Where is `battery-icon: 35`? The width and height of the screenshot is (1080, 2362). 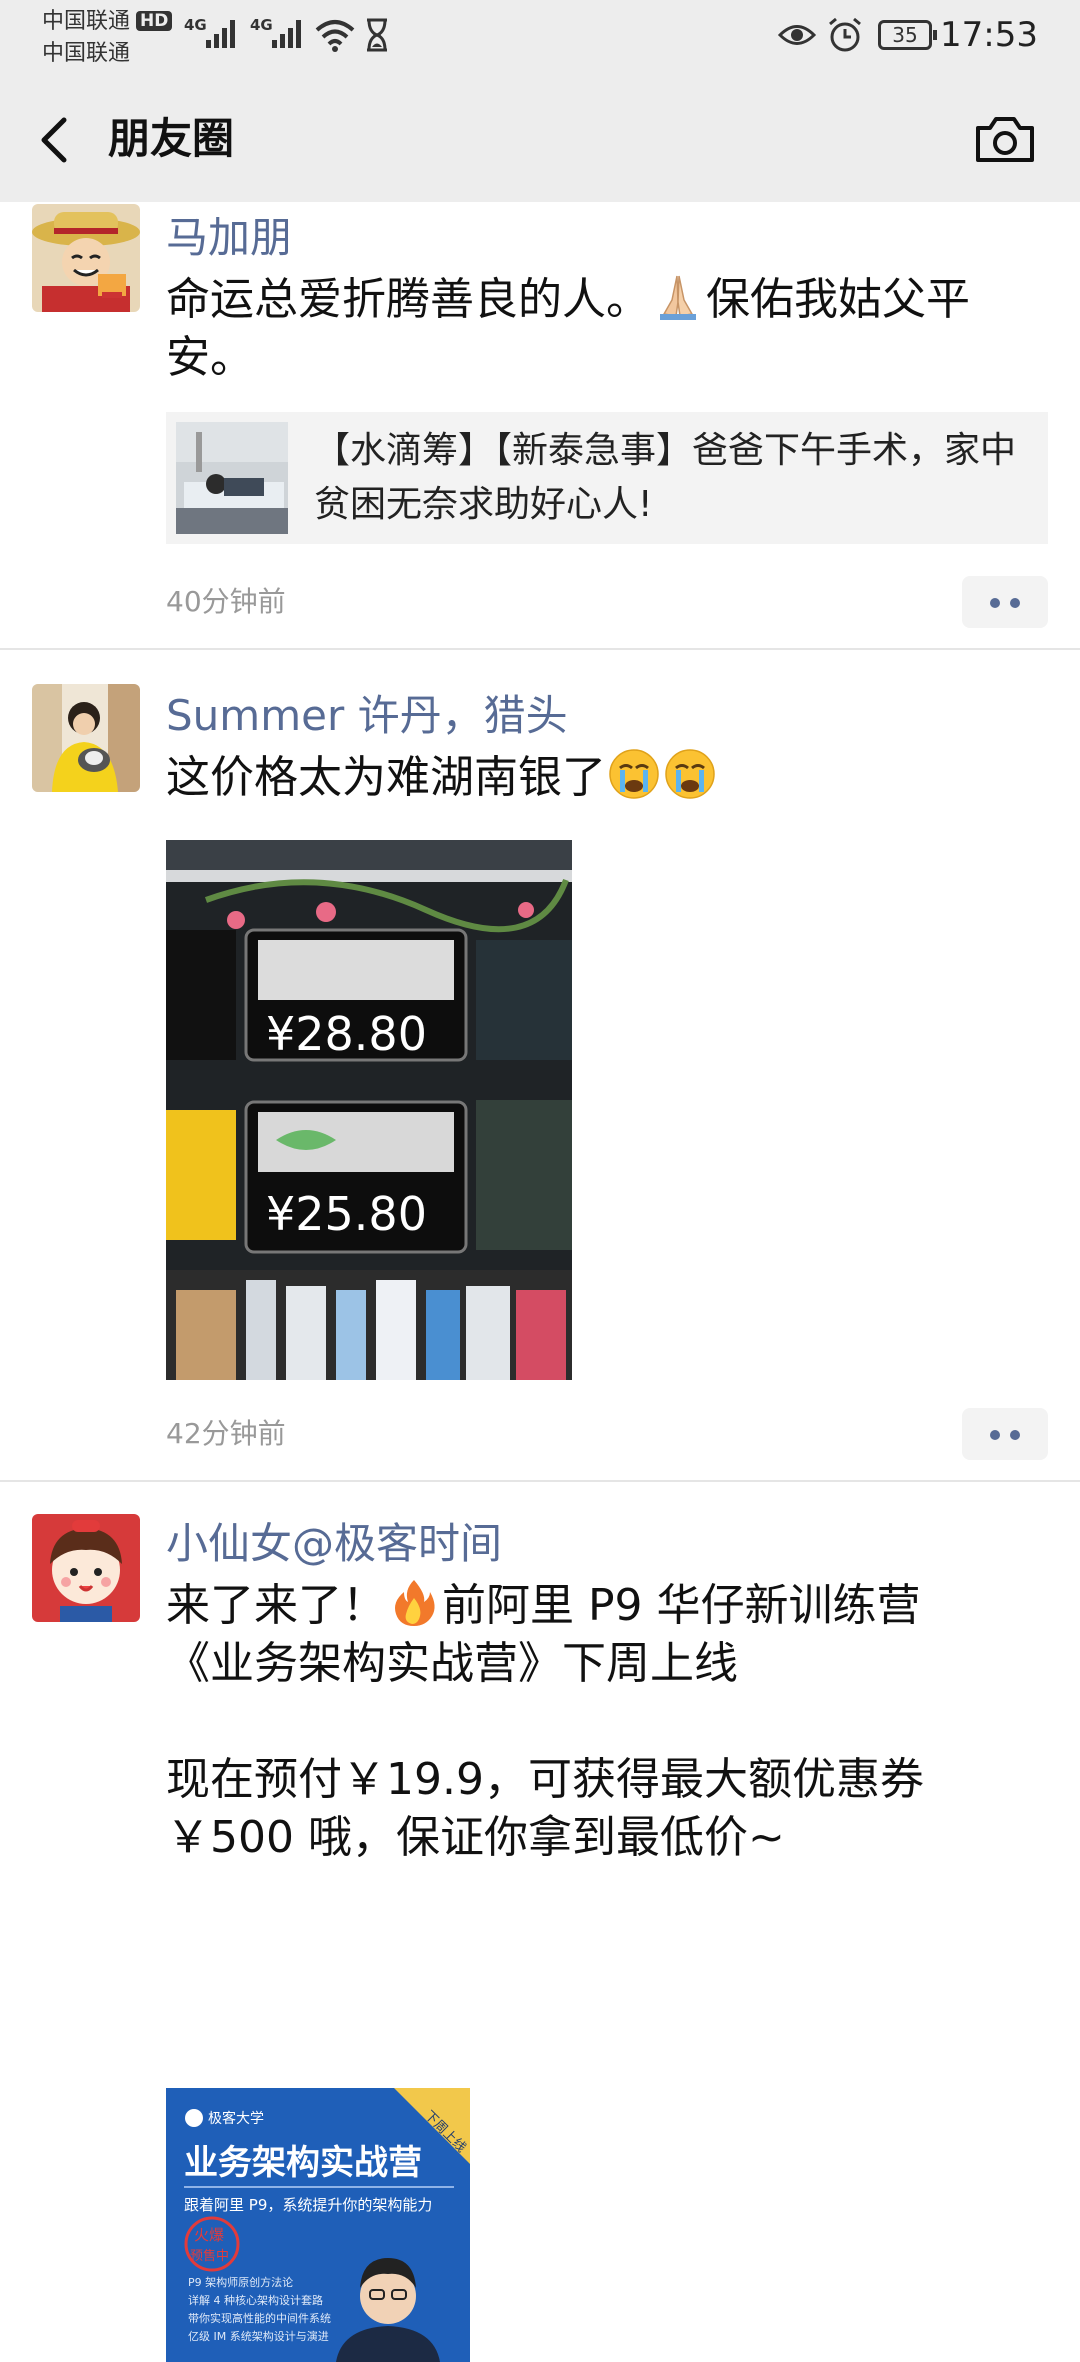 battery-icon: 35 is located at coordinates (907, 35).